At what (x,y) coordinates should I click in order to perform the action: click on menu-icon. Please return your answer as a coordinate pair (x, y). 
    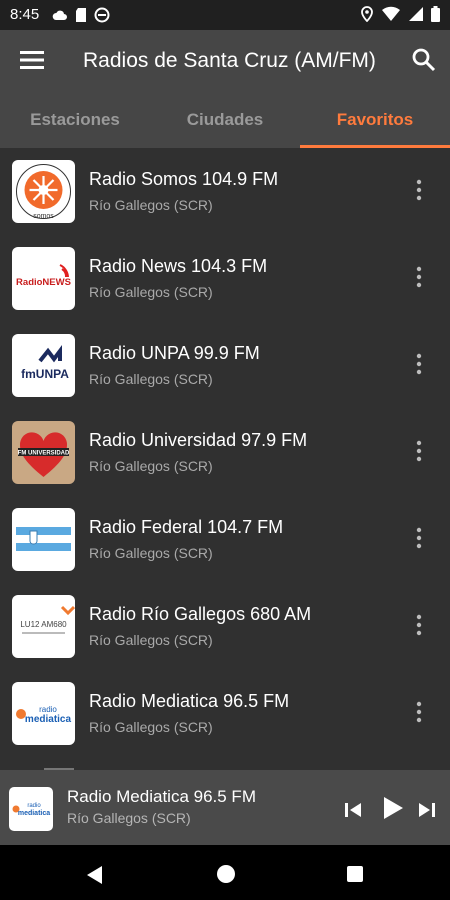
    Looking at the image, I should click on (33, 60).